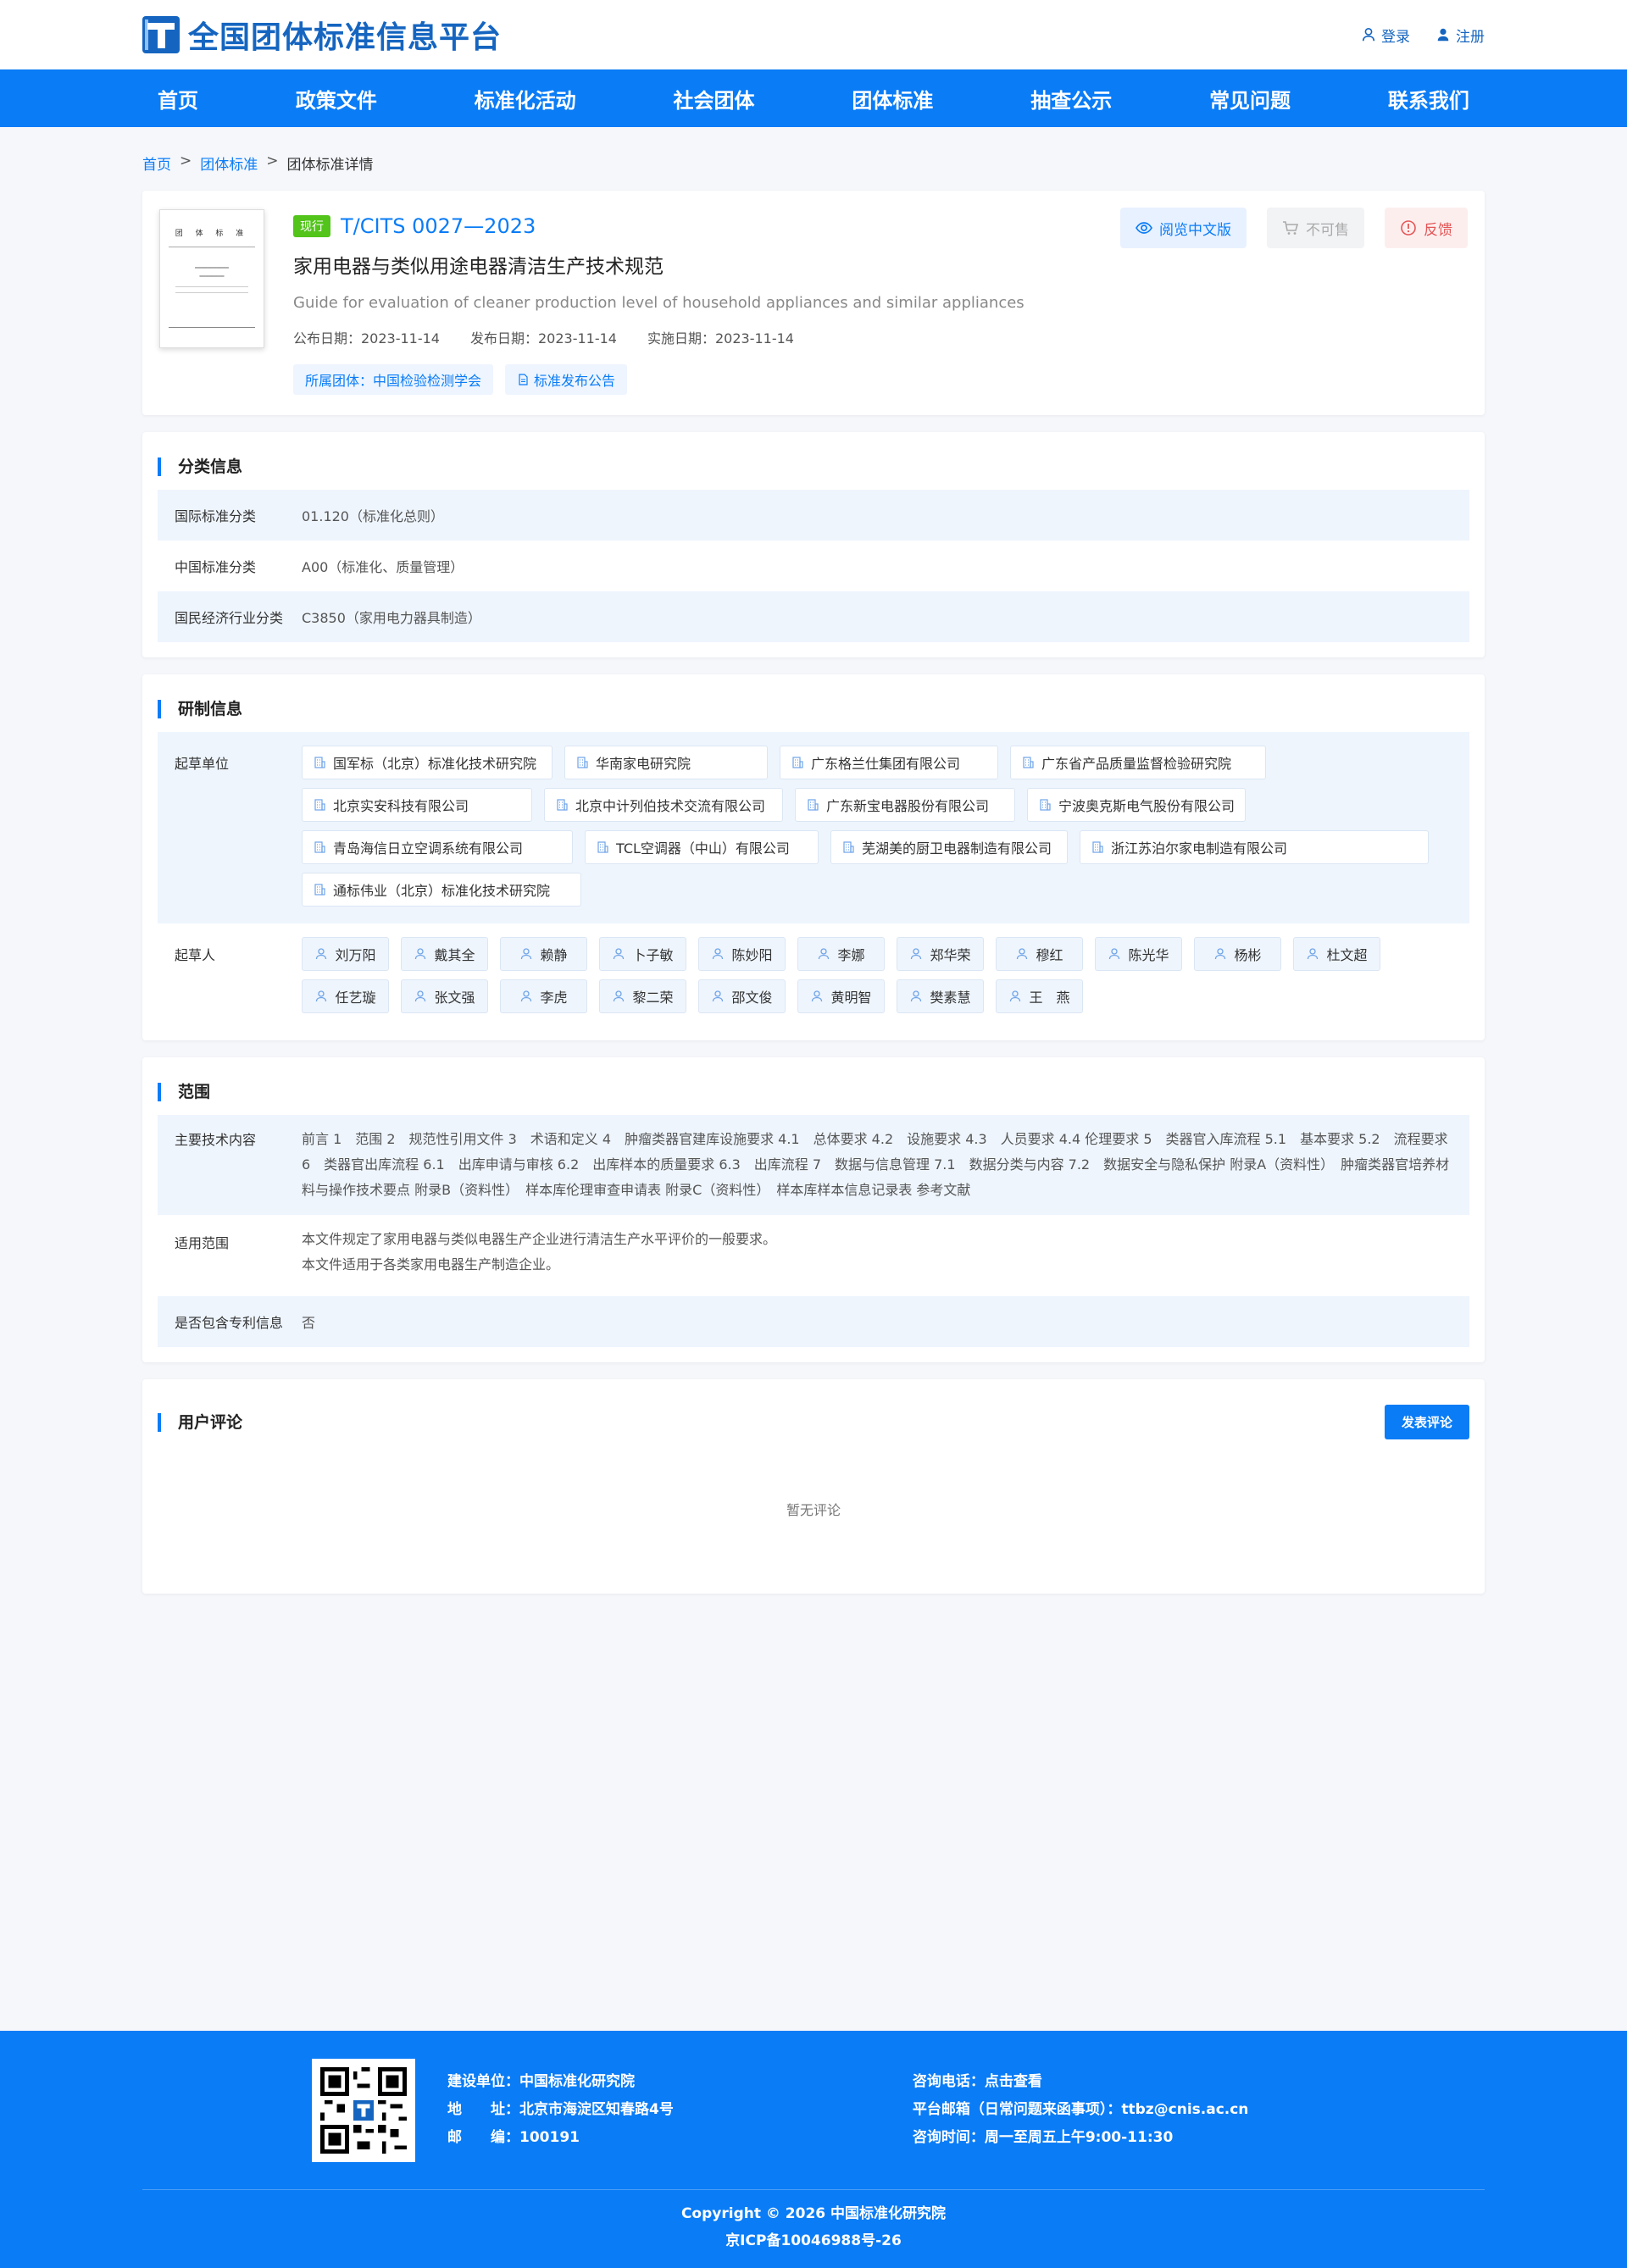 The width and height of the screenshot is (1627, 2268). I want to click on drafter-chip: 黄明智, so click(841, 996).